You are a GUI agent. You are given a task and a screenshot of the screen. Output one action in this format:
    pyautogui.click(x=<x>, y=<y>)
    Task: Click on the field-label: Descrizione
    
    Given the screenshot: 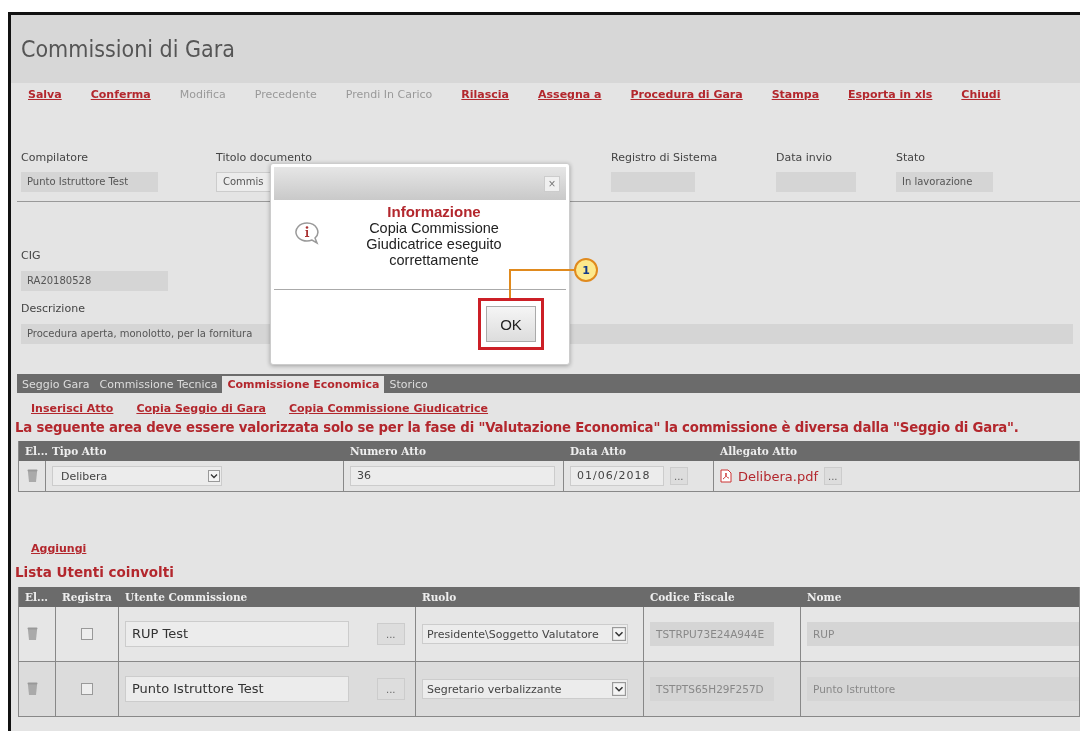 What is the action you would take?
    pyautogui.click(x=53, y=308)
    